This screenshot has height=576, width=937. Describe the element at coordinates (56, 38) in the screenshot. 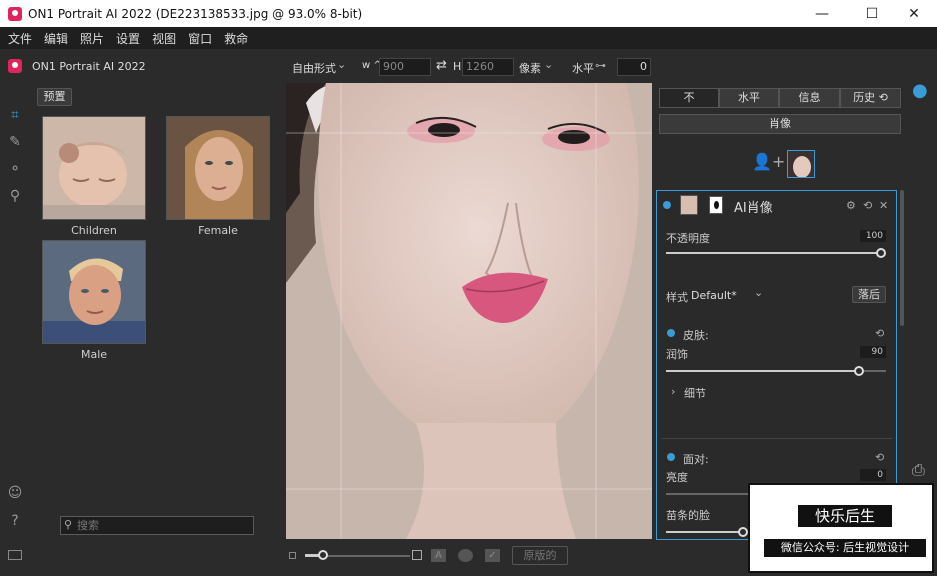

I see `menu-edit: 编辑` at that location.